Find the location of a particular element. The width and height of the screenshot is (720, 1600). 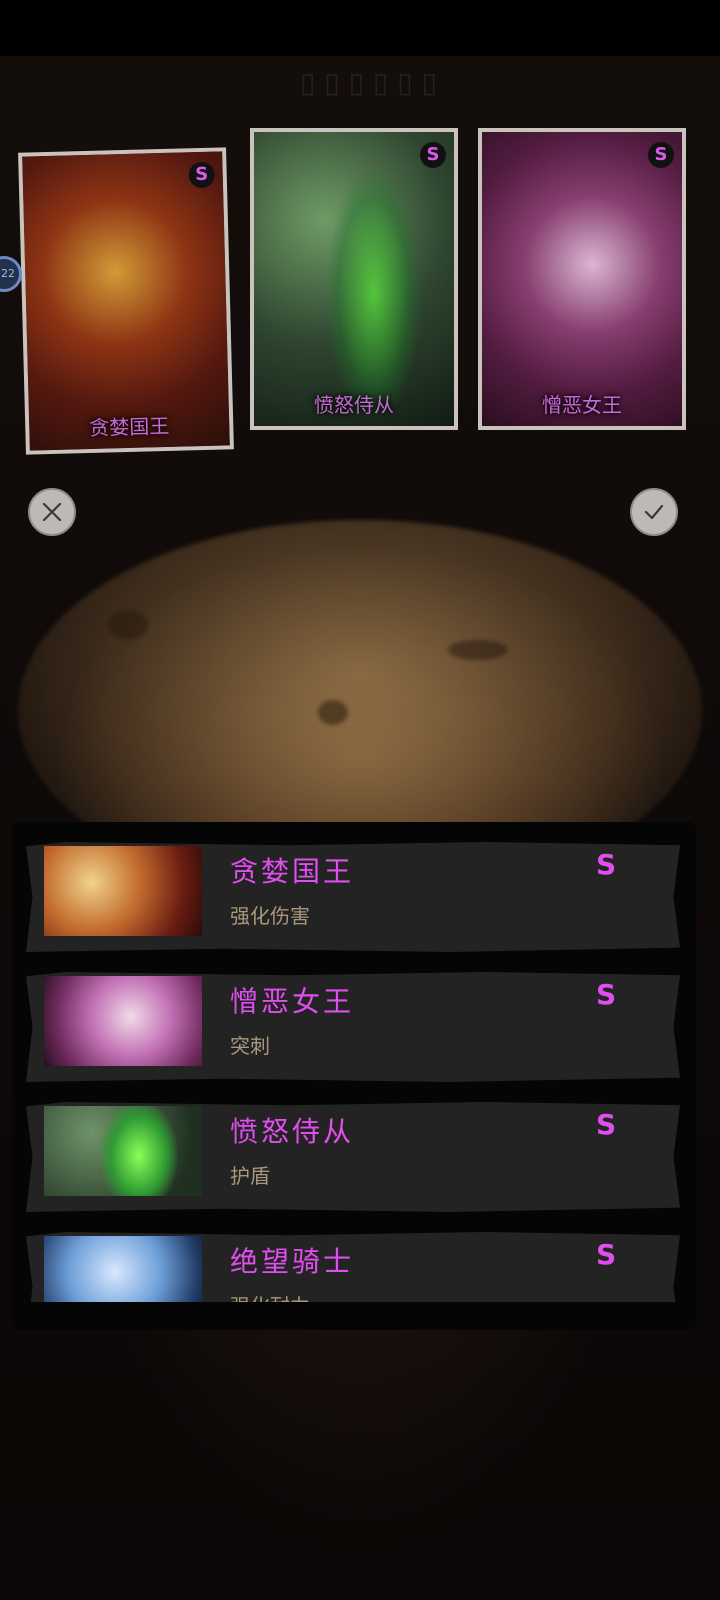

item-name: 绝望骑士 is located at coordinates (292, 1261).